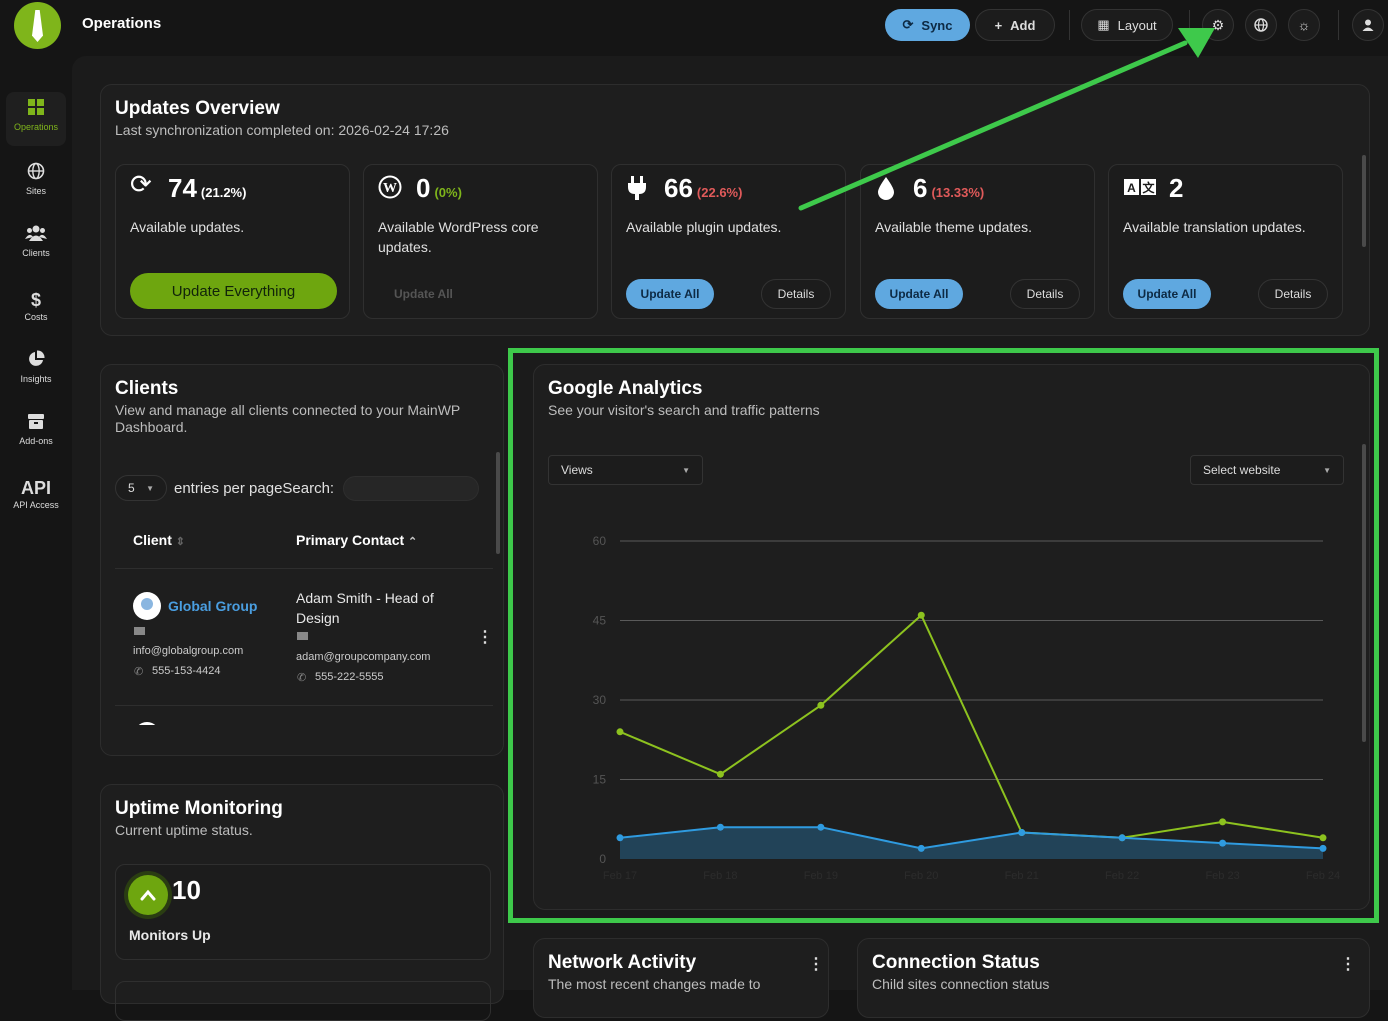  I want to click on client-phone: 555-153-4424, so click(186, 671).